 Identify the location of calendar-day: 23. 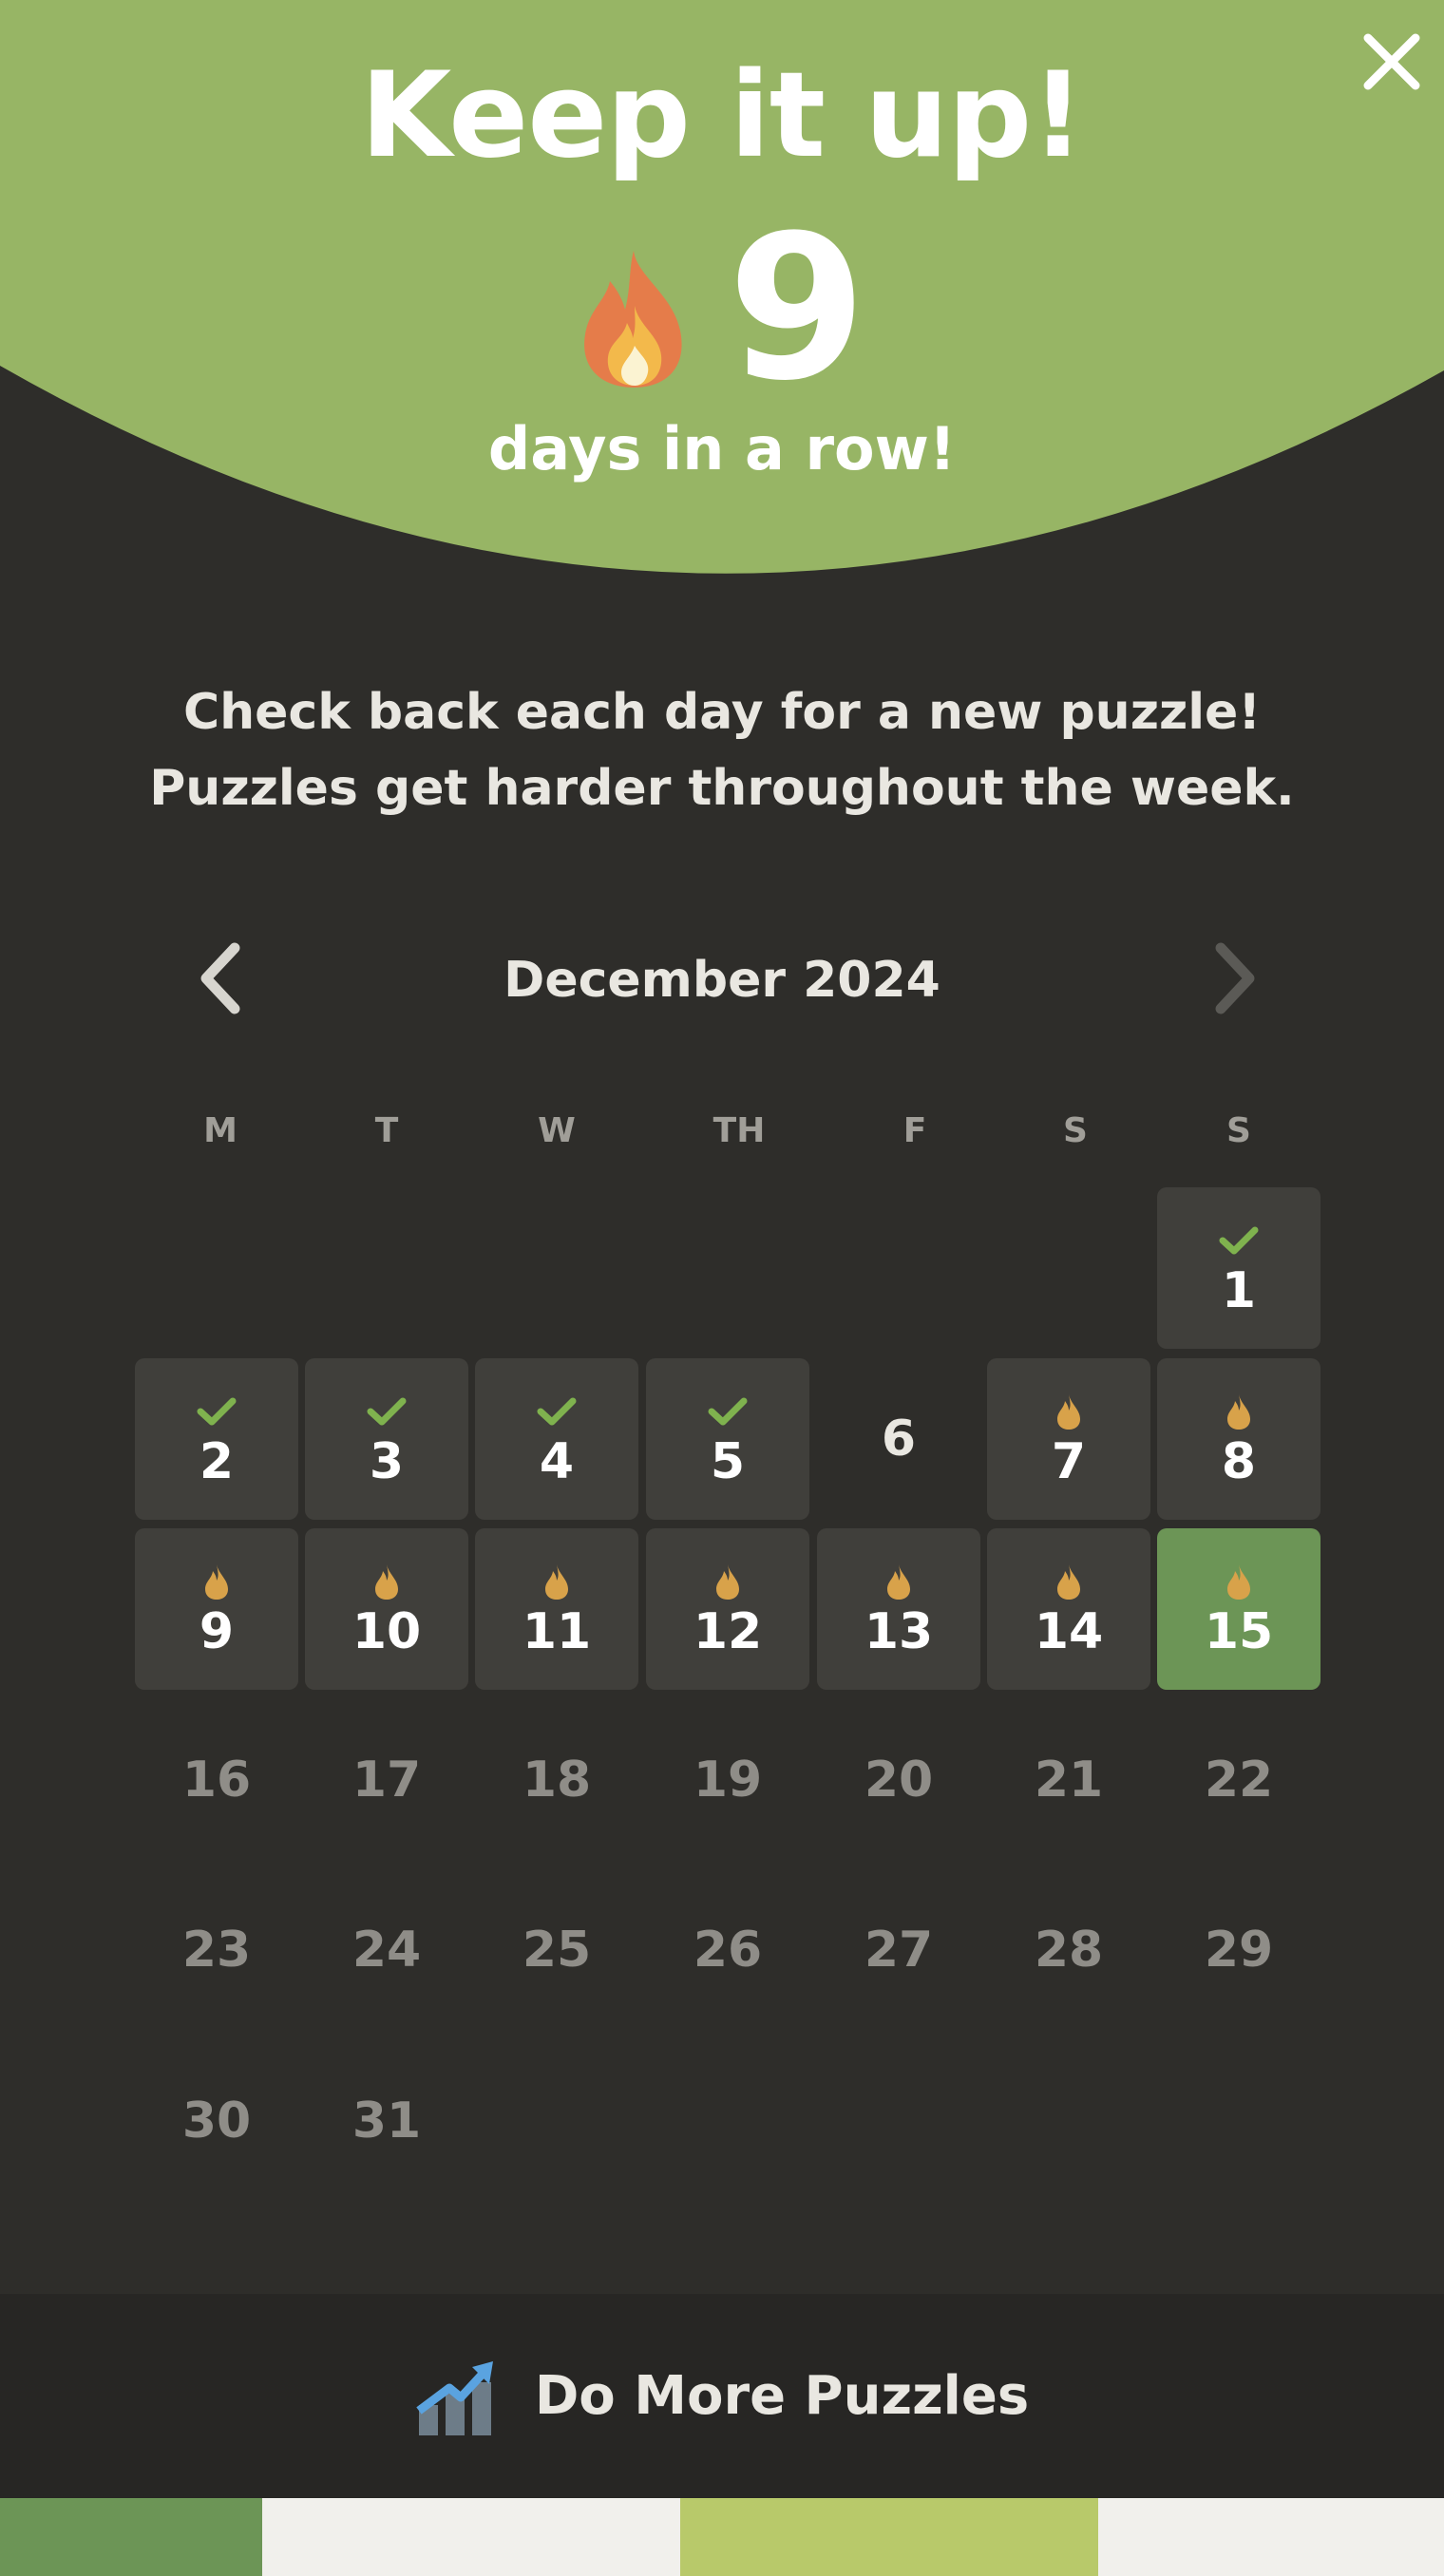
(216, 1950).